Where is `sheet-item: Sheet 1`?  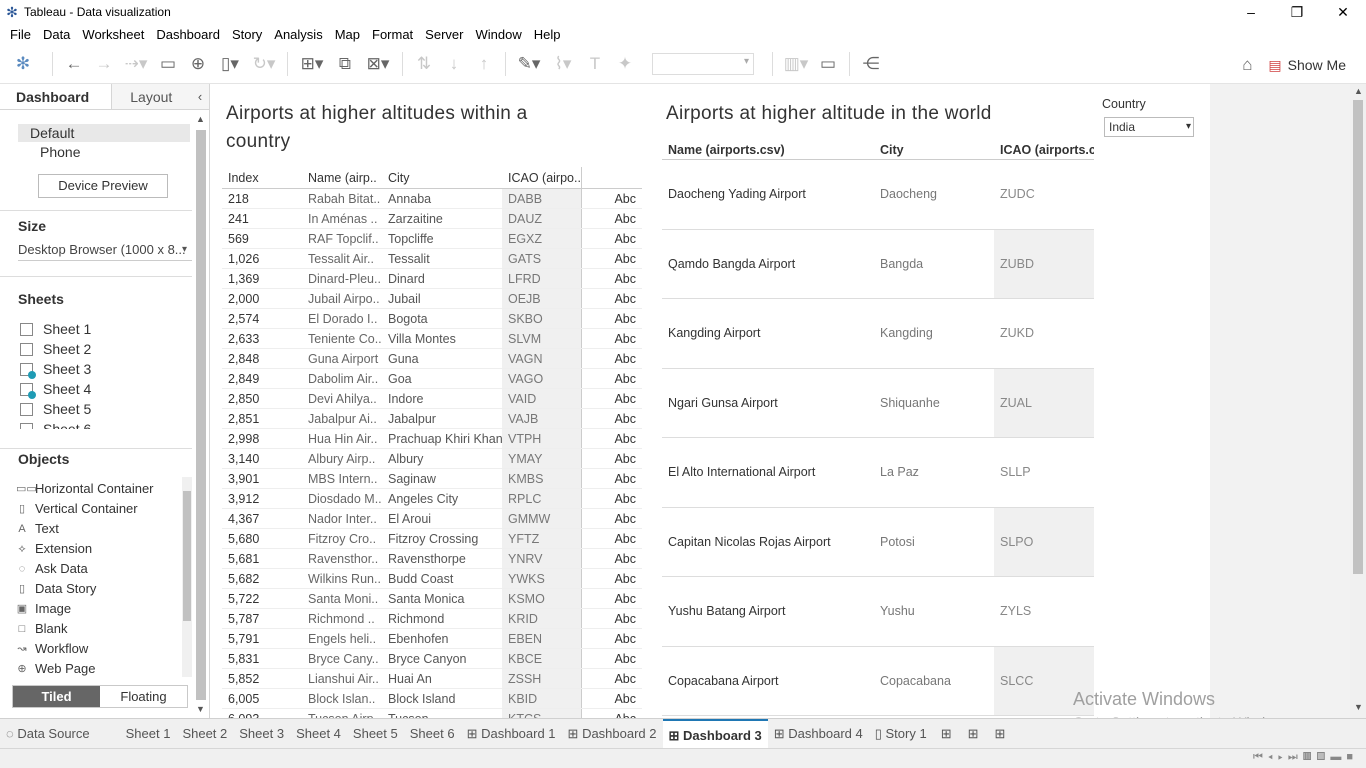 sheet-item: Sheet 1 is located at coordinates (96, 329).